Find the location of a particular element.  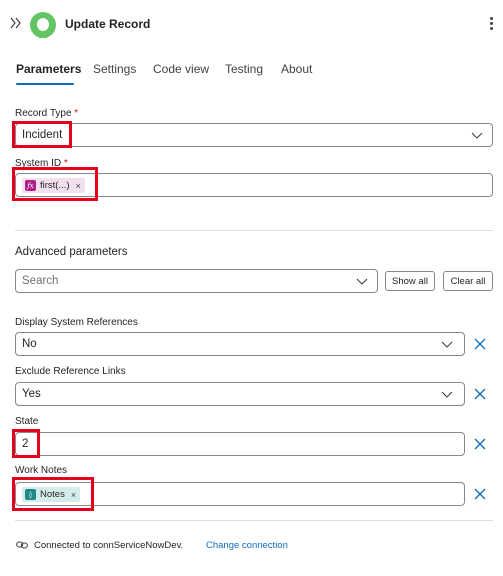

system-id-field: fx first(...) × is located at coordinates (254, 185).